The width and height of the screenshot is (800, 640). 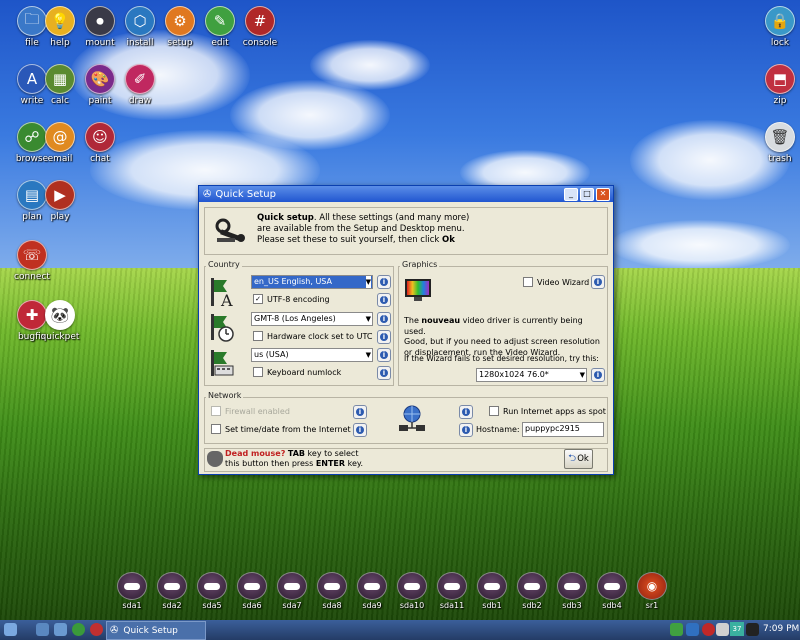 I want to click on firewall-checkbox: Firewall enabled, so click(x=250, y=411).